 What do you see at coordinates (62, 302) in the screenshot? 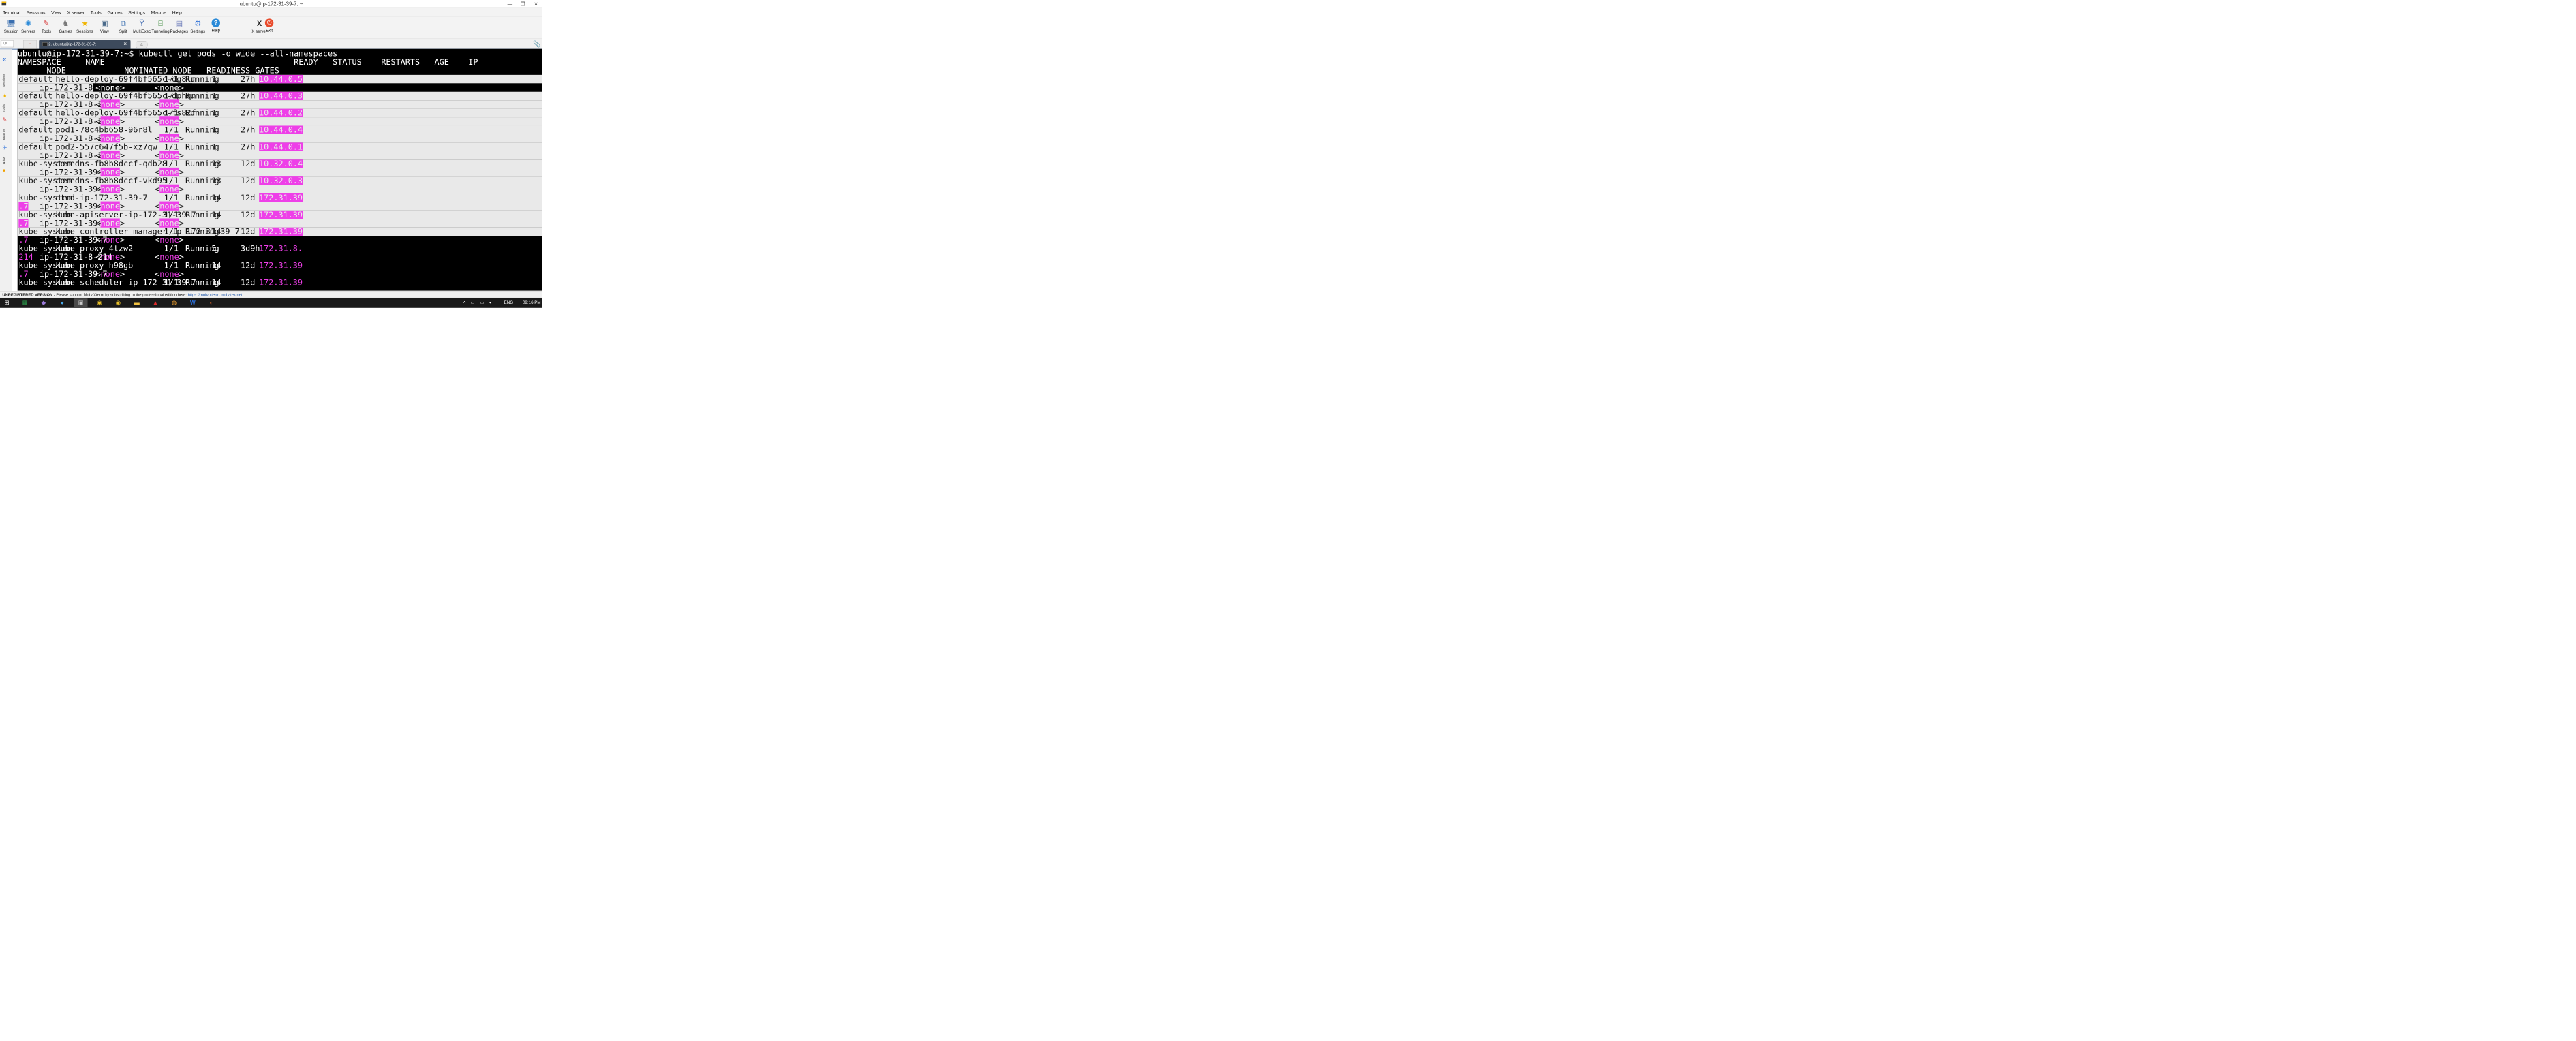
I see `chat-icon: ●` at bounding box center [62, 302].